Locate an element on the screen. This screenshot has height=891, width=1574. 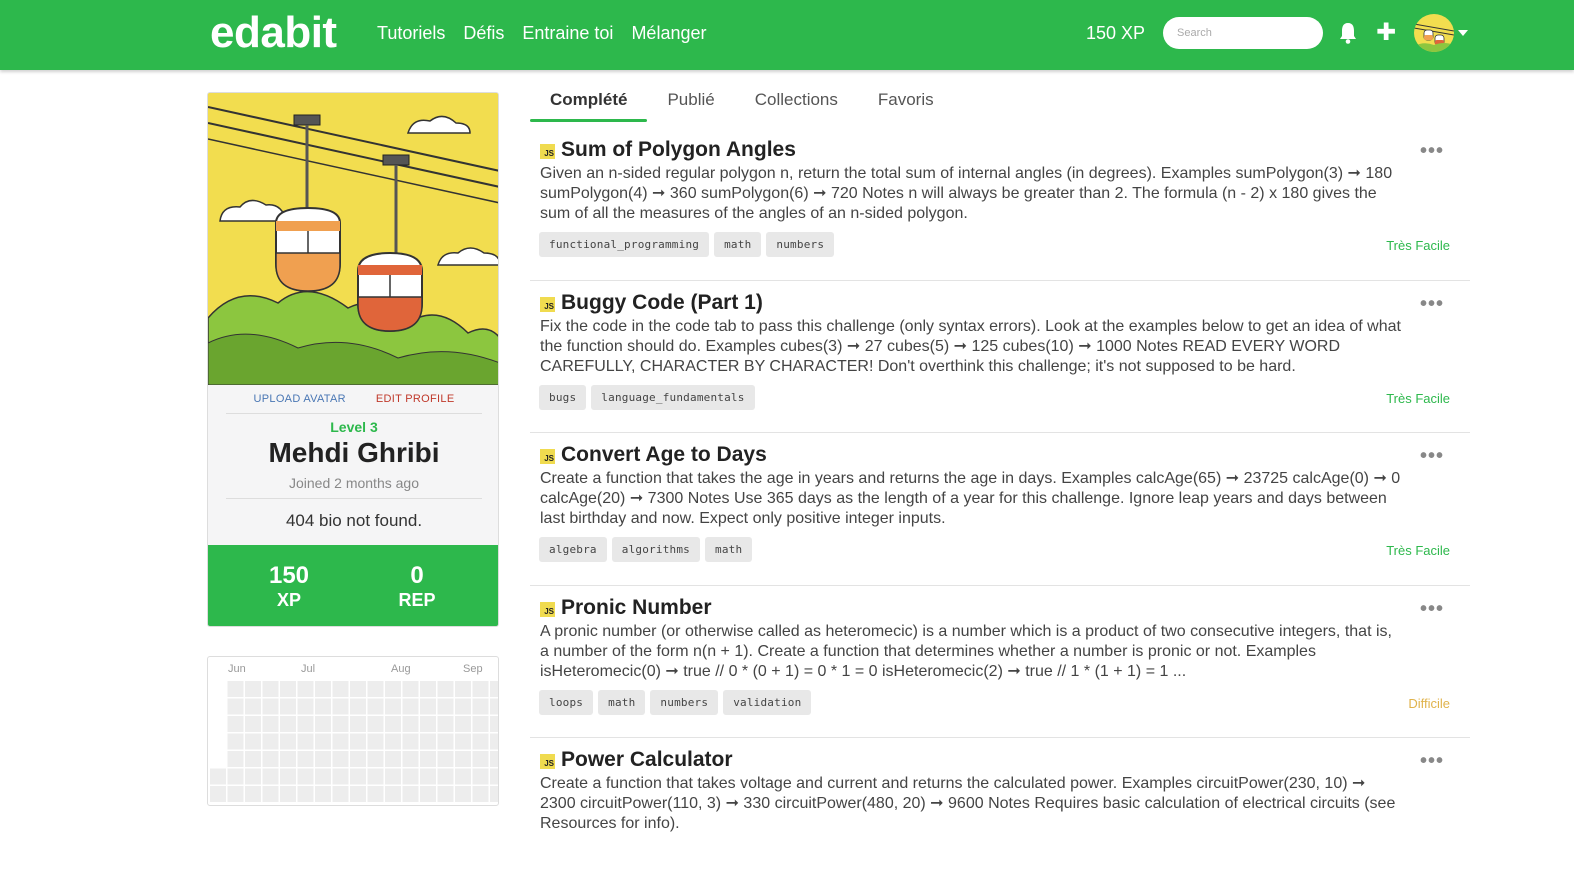
bell-icon is located at coordinates (1348, 33).